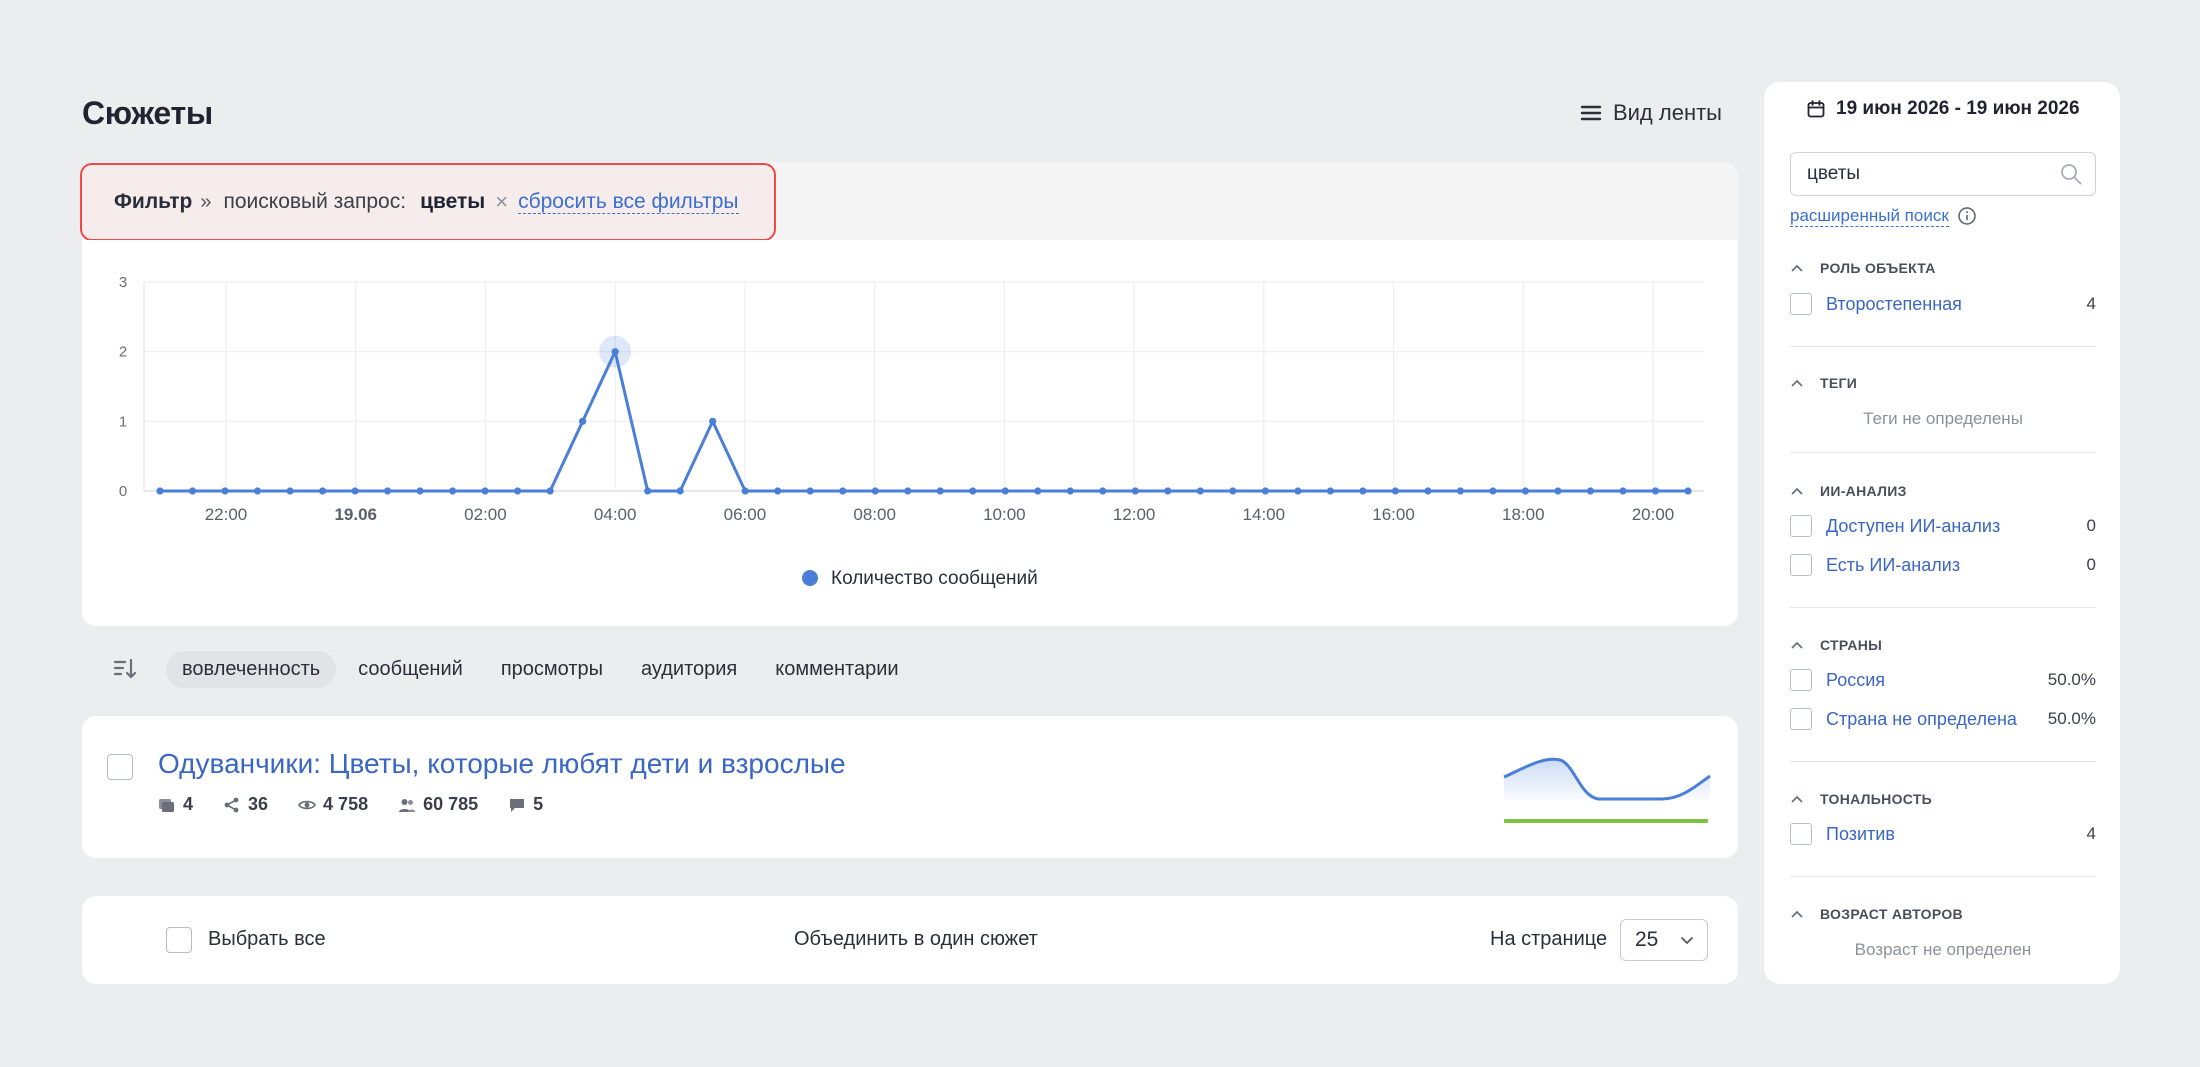 The width and height of the screenshot is (2200, 1067). I want to click on info-icon, so click(1967, 216).